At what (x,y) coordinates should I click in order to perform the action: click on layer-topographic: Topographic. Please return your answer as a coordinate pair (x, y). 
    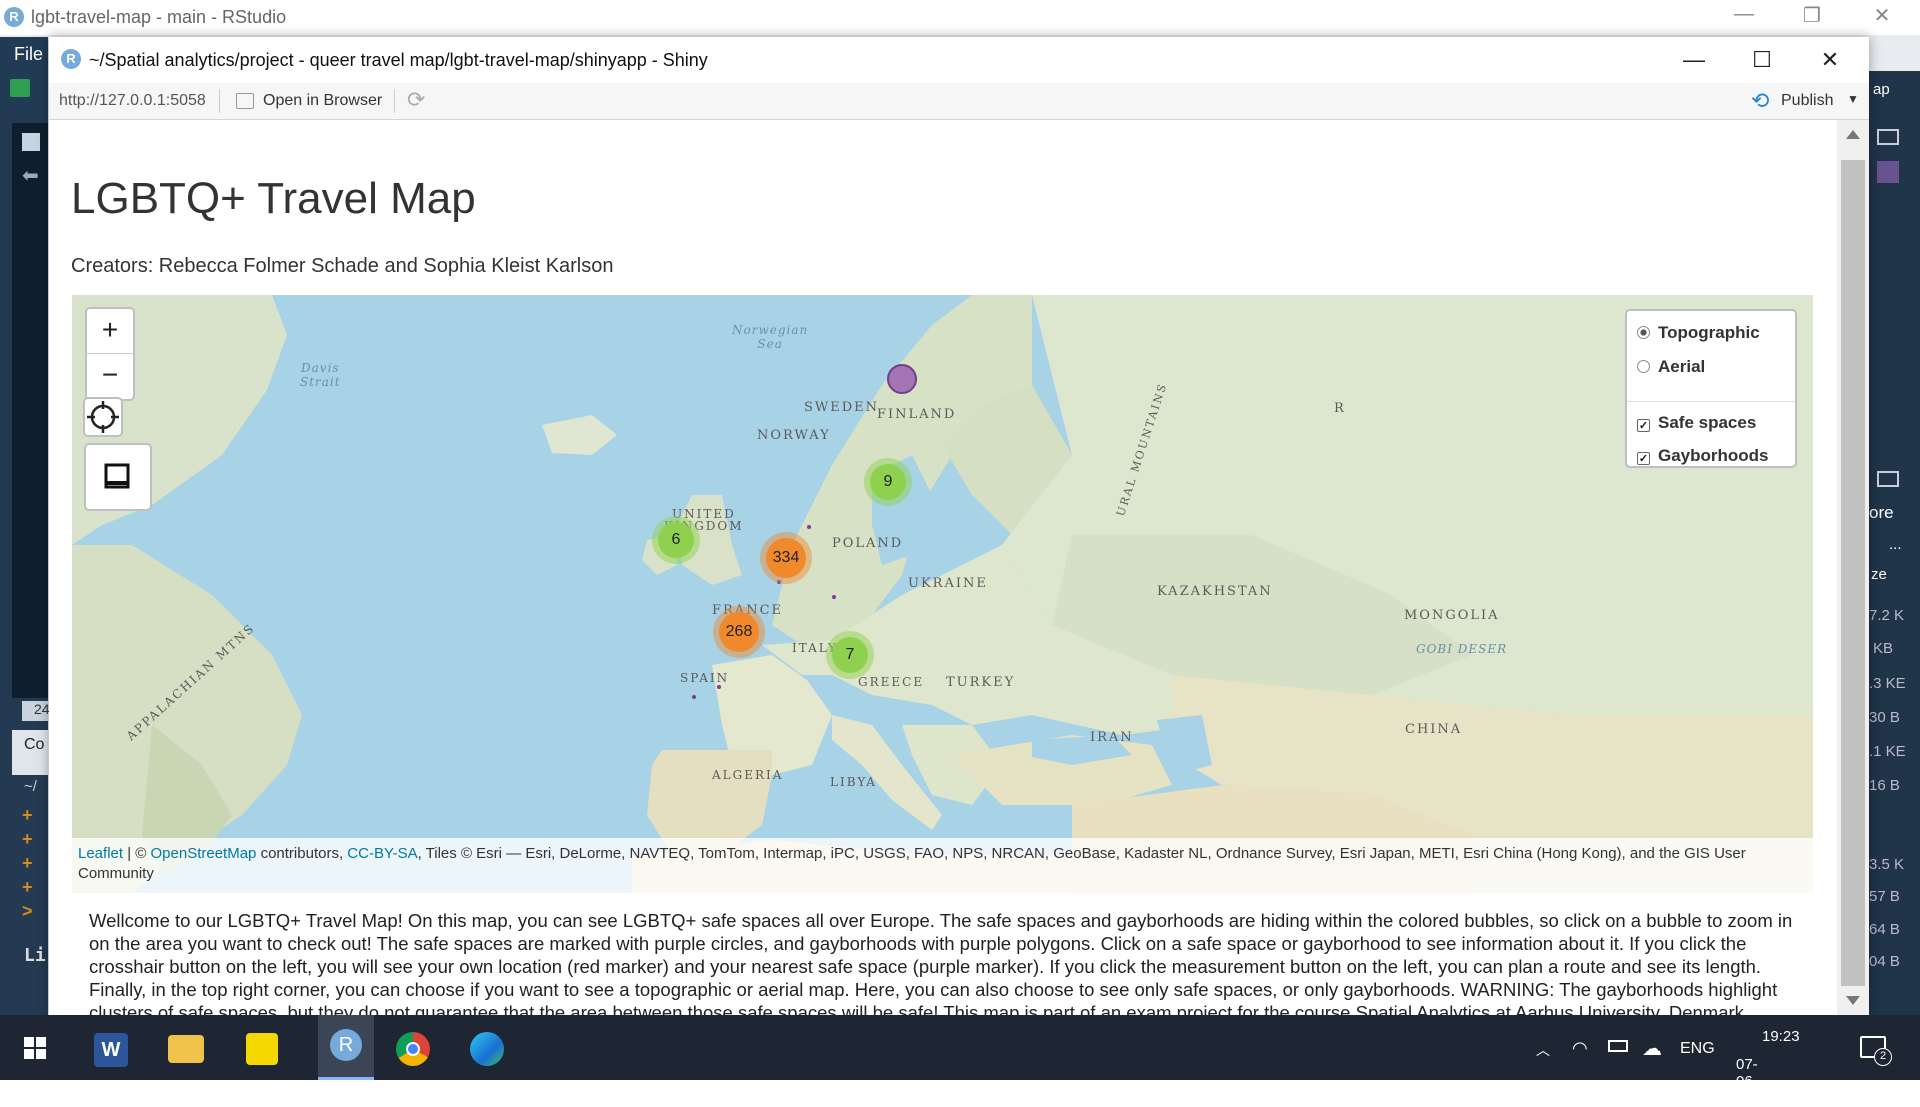
    Looking at the image, I should click on (1698, 333).